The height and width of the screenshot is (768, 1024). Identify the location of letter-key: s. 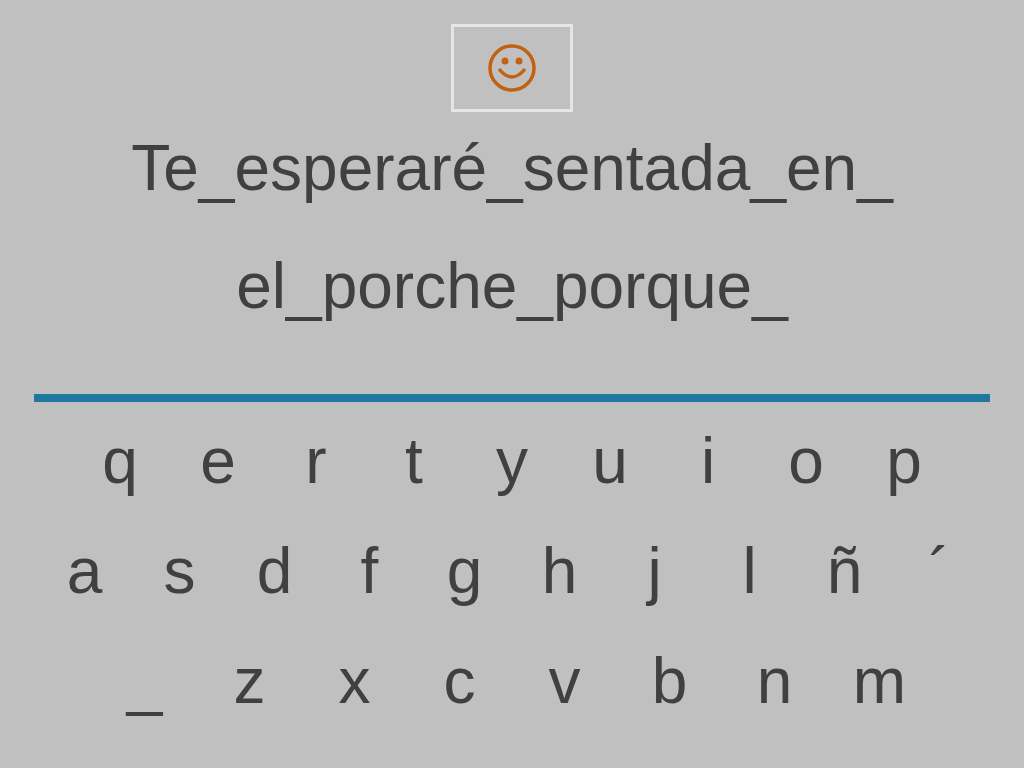
(179, 571).